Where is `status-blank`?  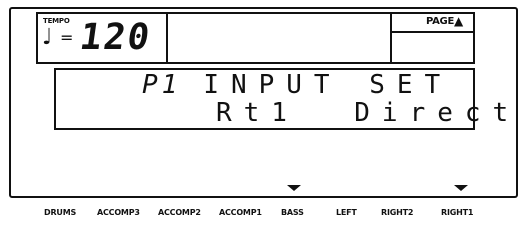 status-blank is located at coordinates (279, 38).